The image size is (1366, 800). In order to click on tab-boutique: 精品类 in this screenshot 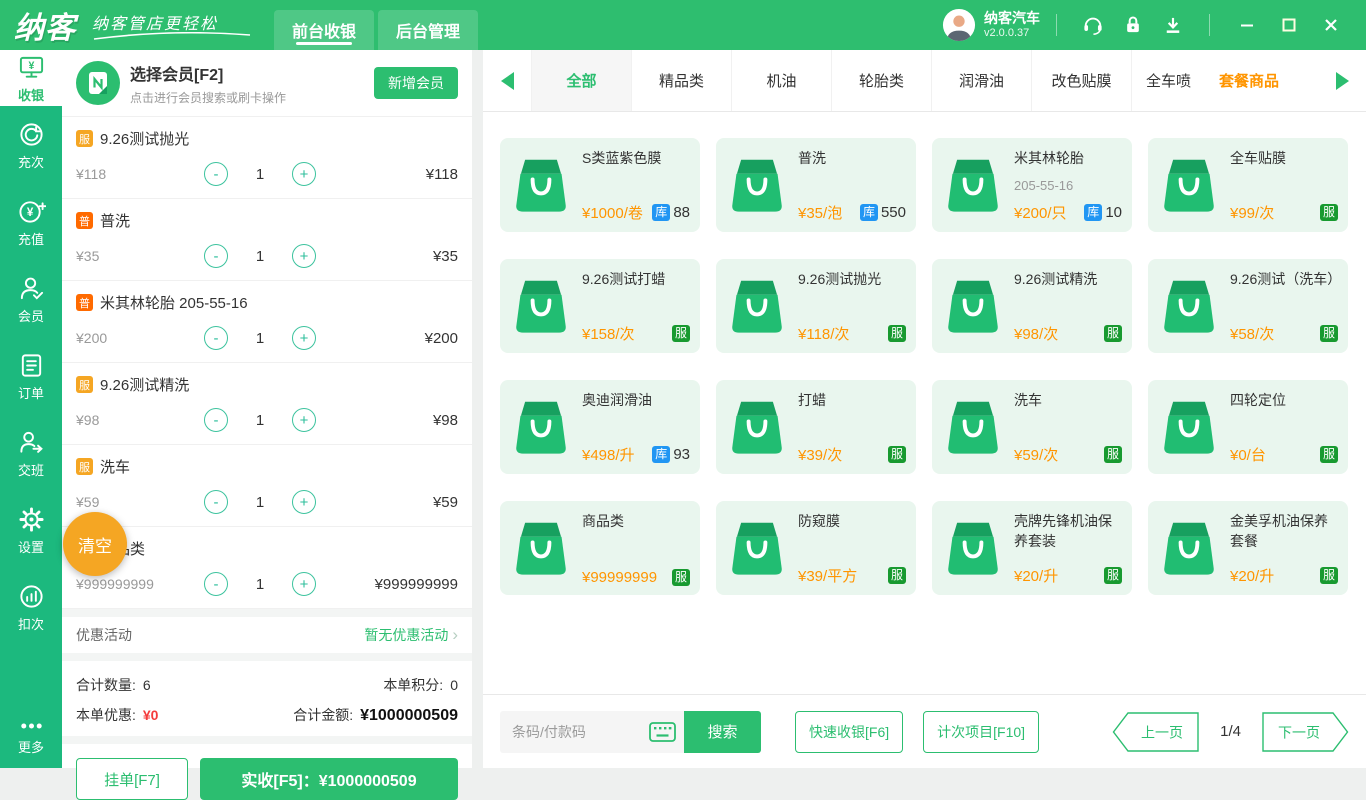, I will do `click(681, 80)`.